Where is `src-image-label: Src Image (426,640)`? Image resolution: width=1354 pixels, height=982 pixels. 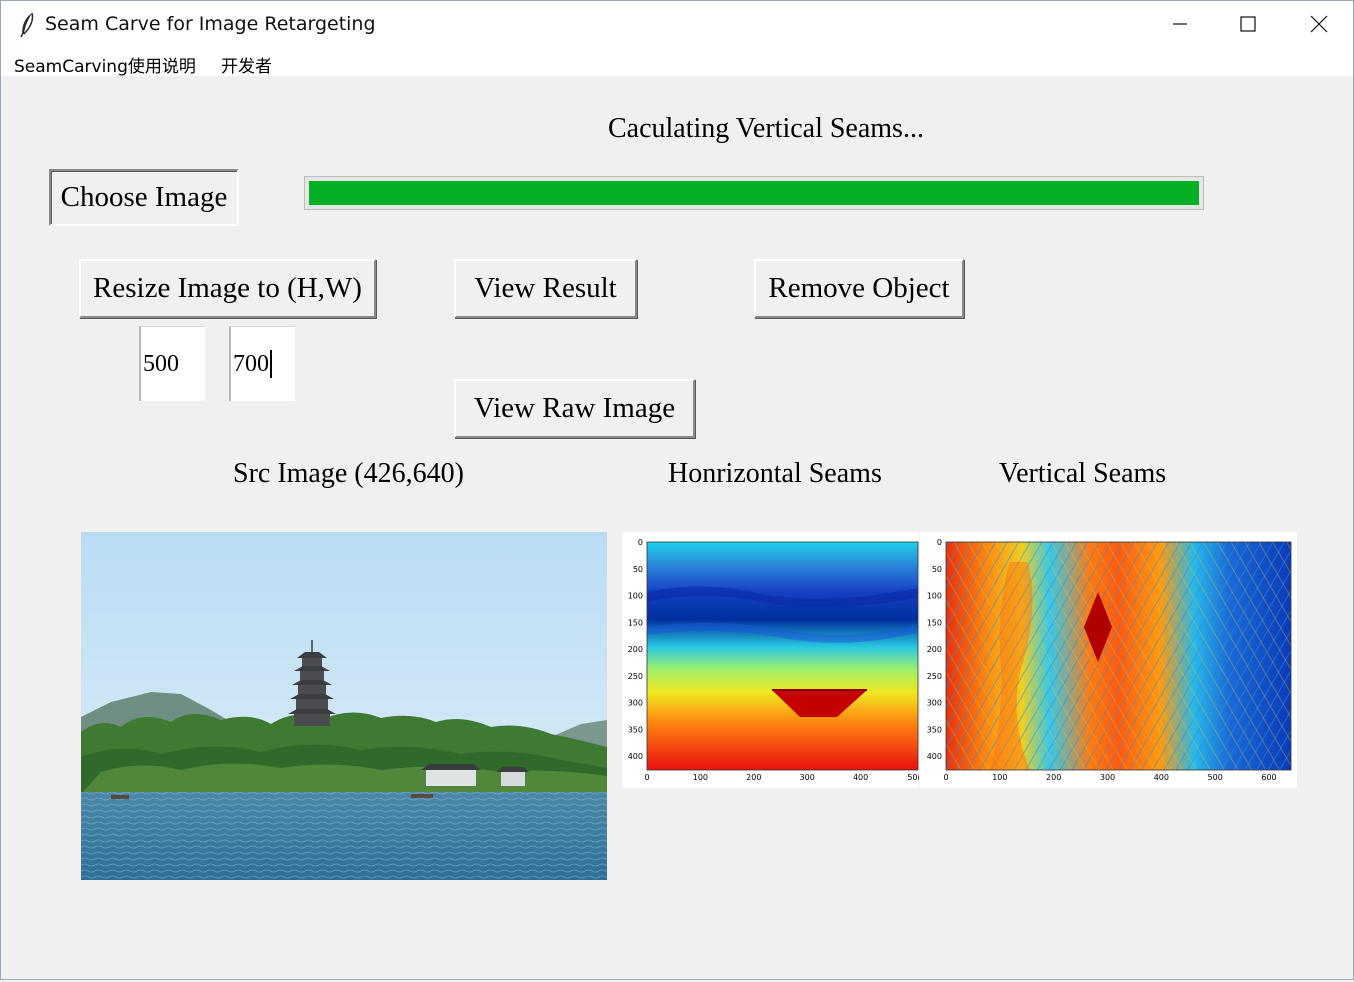 src-image-label: Src Image (426,640) is located at coordinates (348, 473).